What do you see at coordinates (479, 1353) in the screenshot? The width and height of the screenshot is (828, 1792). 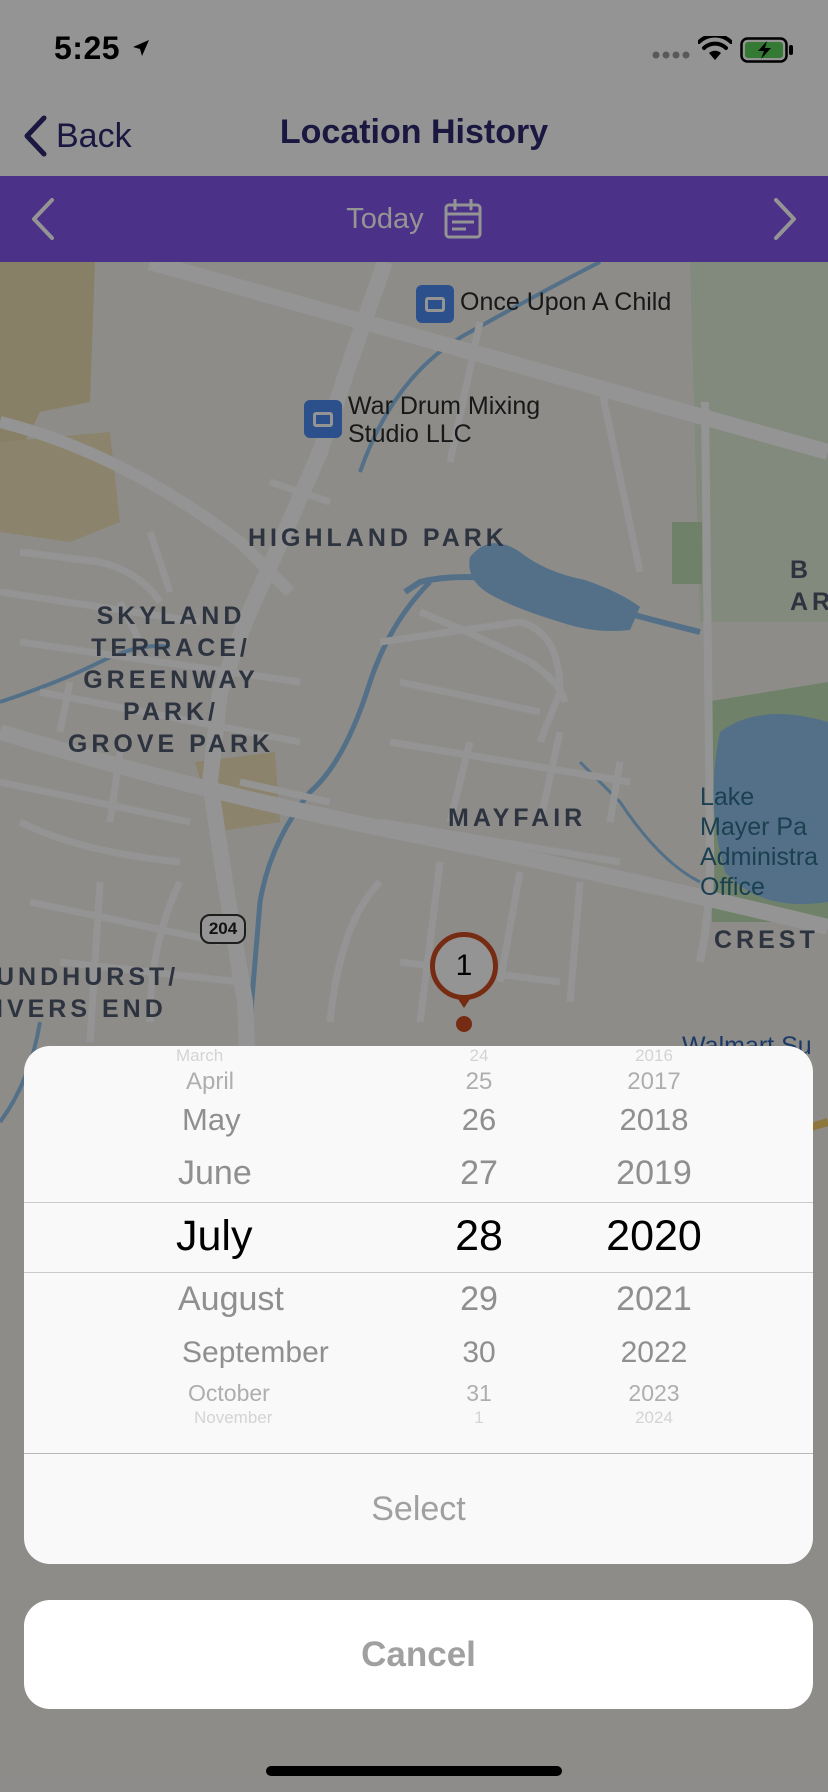 I see `day-option: 30` at bounding box center [479, 1353].